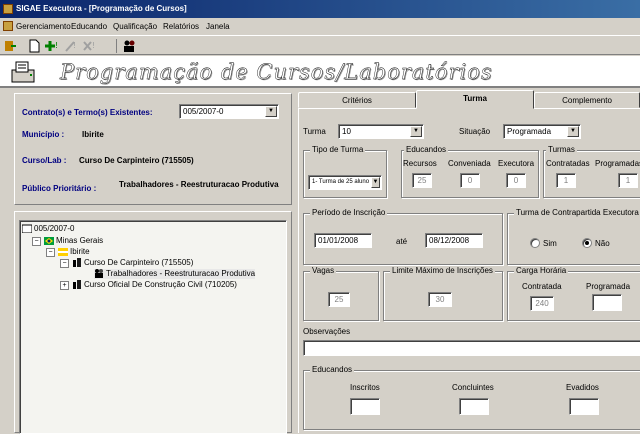 Image resolution: width=640 pixels, height=434 pixels. What do you see at coordinates (475, 131) in the screenshot?
I see `situacao-label: Situação` at bounding box center [475, 131].